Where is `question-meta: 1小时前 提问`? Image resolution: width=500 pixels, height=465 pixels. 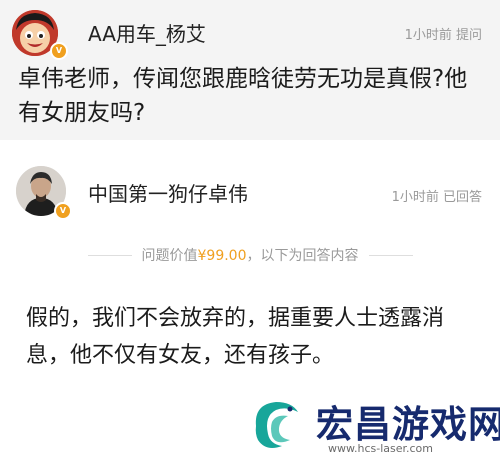
question-meta: 1小时前 提问 is located at coordinates (443, 35).